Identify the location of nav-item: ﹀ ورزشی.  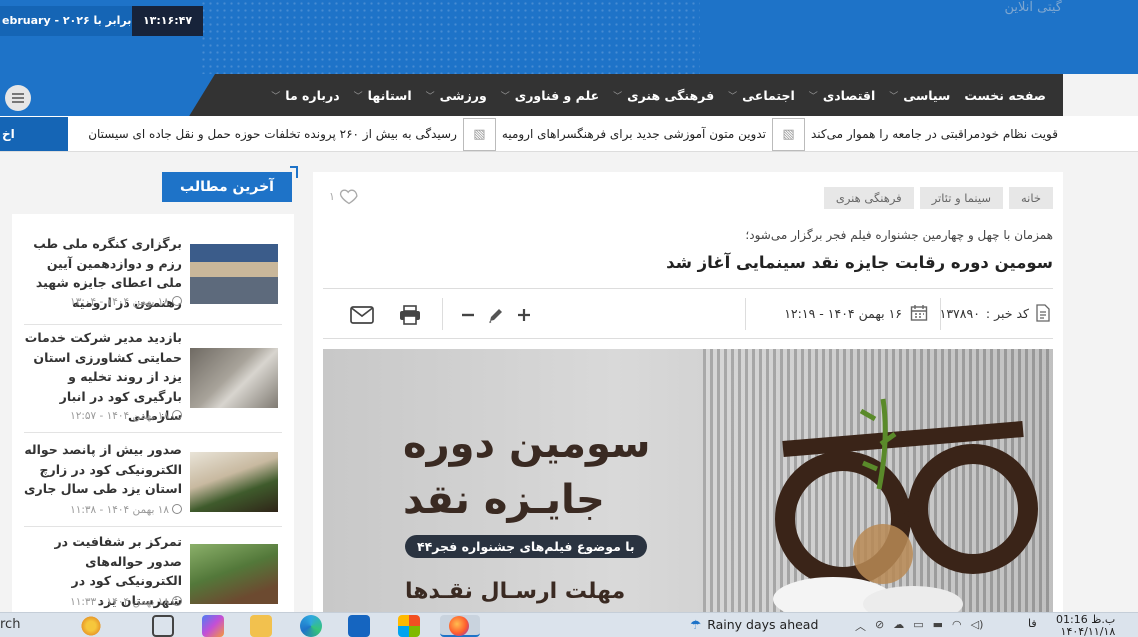
(456, 95).